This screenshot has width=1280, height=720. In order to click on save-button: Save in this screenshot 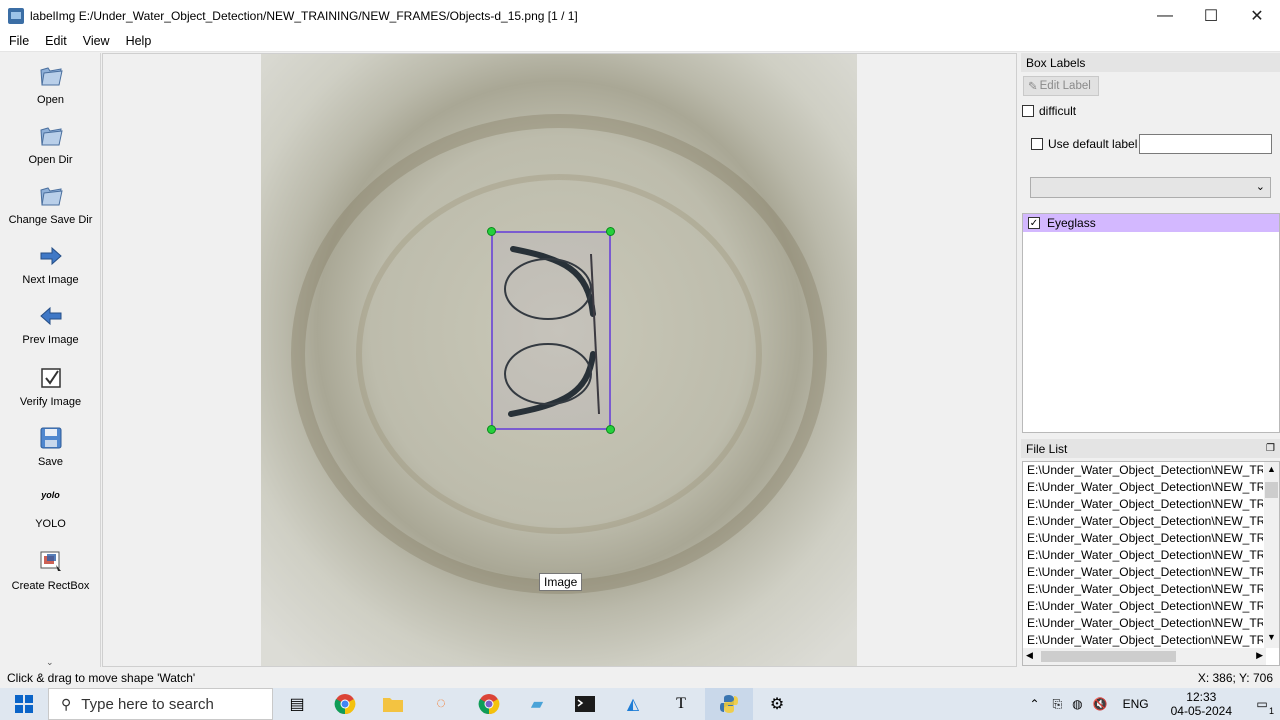, I will do `click(50, 446)`.